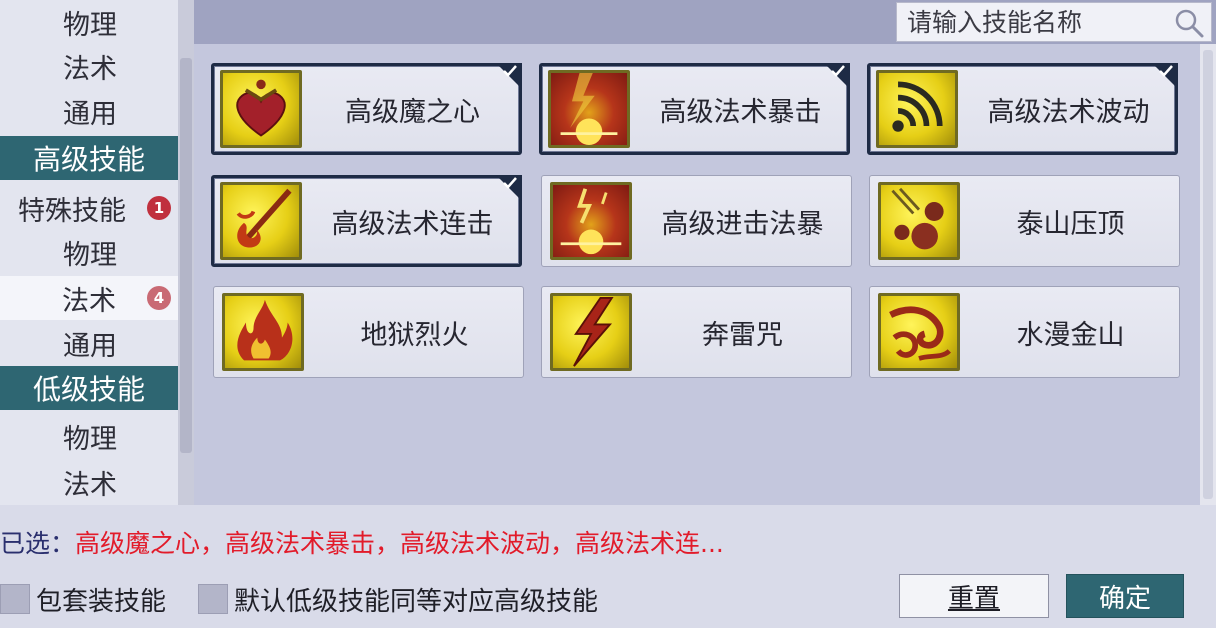  What do you see at coordinates (974, 596) in the screenshot?
I see `reset-button: 重置` at bounding box center [974, 596].